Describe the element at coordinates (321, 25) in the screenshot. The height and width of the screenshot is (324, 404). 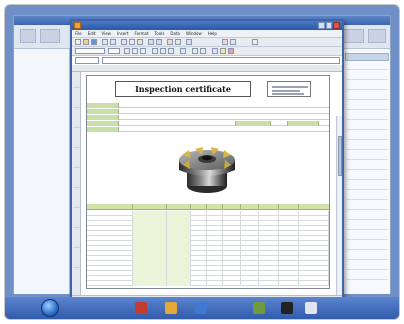
I see `minimize-button` at that location.